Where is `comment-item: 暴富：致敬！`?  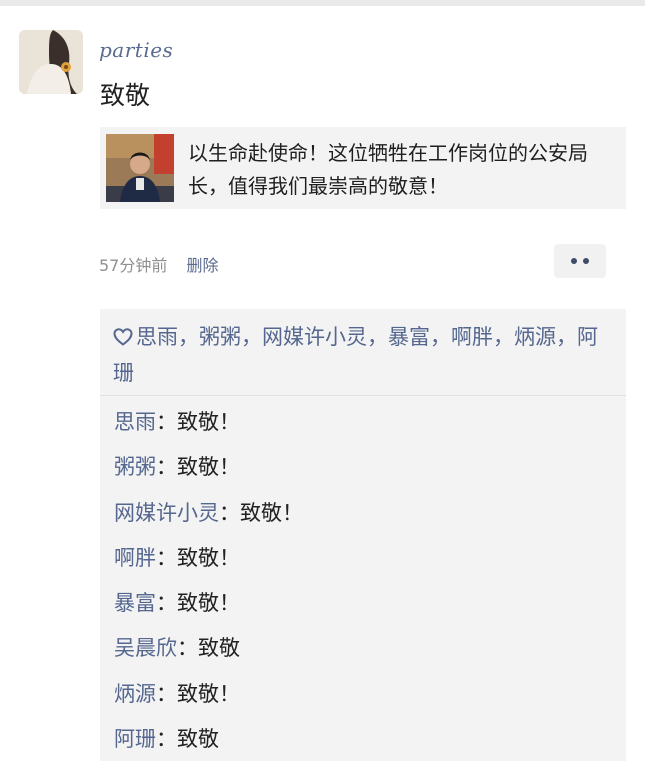 comment-item: 暴富：致敬！ is located at coordinates (364, 608).